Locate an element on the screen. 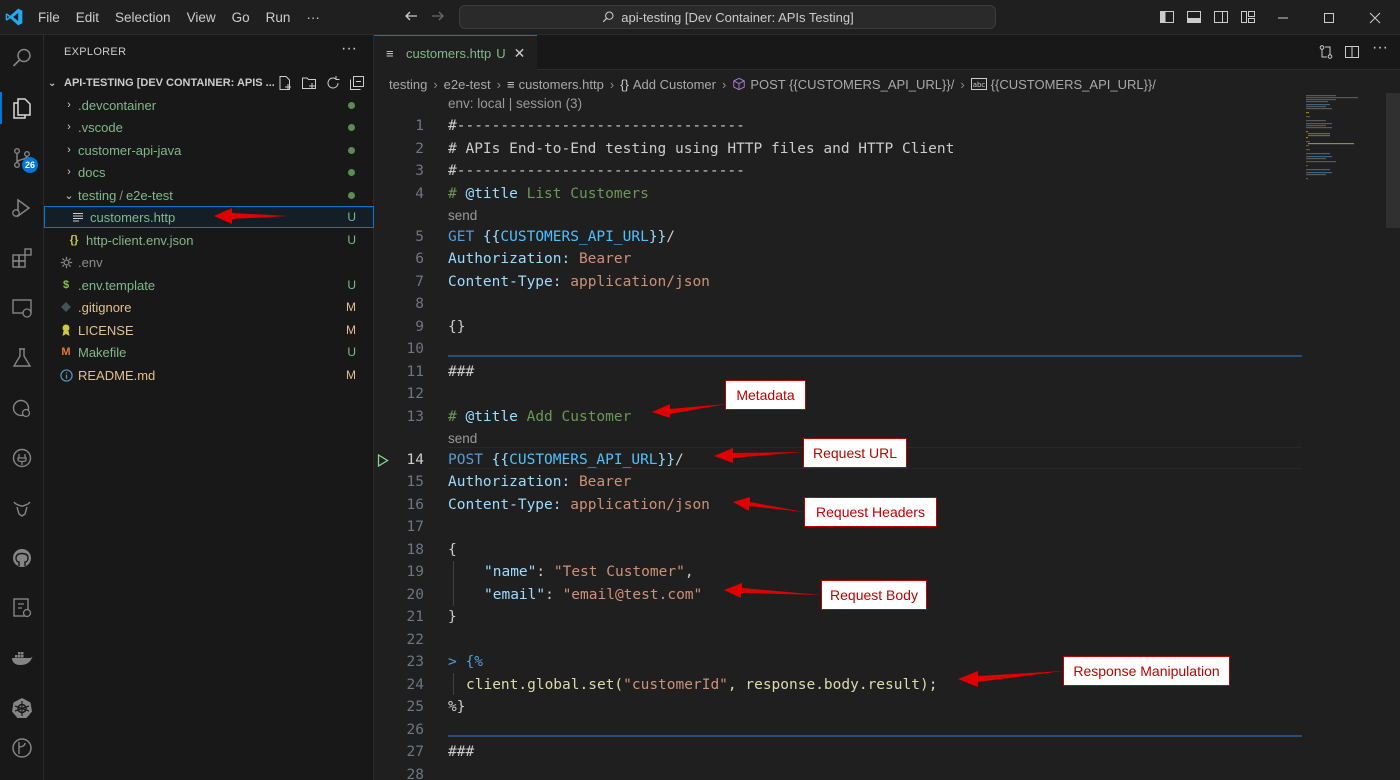  scrollbar-thumb is located at coordinates (1393, 160).